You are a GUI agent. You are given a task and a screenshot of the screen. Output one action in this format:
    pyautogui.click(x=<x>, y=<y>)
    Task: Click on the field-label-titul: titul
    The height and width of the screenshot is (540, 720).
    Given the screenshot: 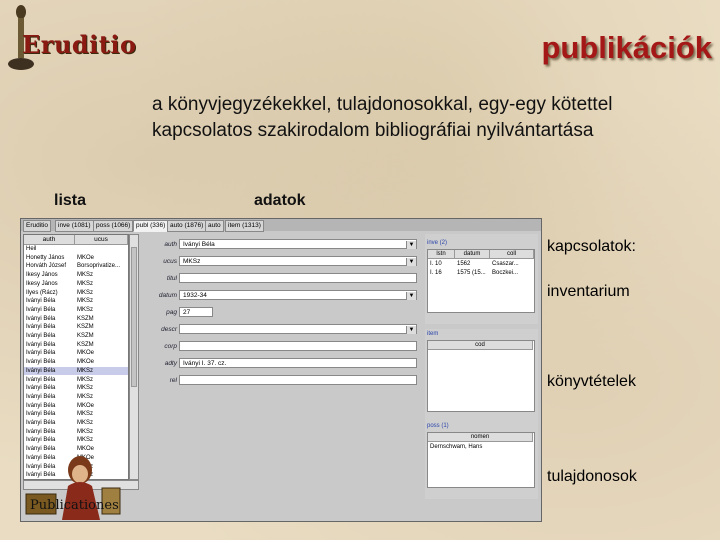 What is the action you would take?
    pyautogui.click(x=171, y=278)
    